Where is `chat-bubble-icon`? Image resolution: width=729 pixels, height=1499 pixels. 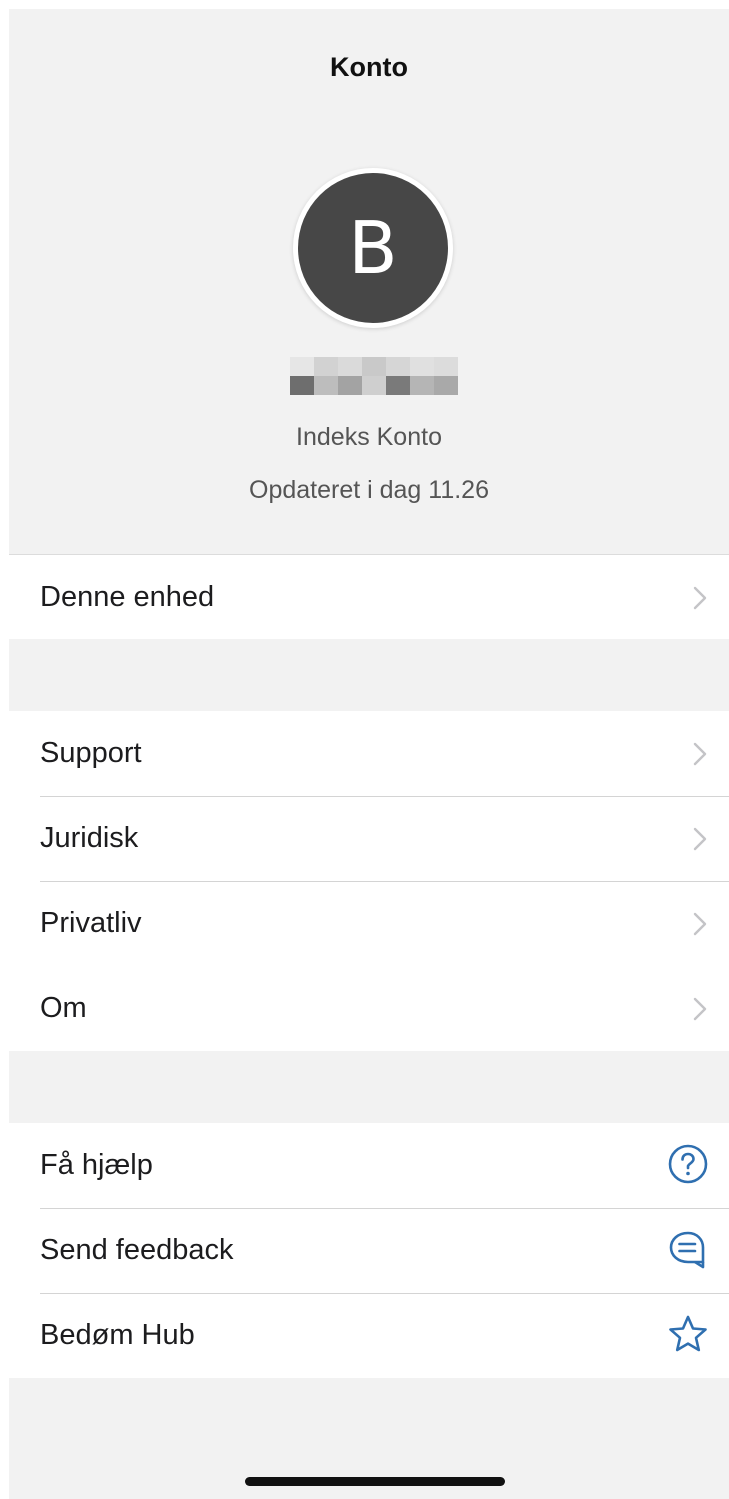
chat-bubble-icon is located at coordinates (687, 1250).